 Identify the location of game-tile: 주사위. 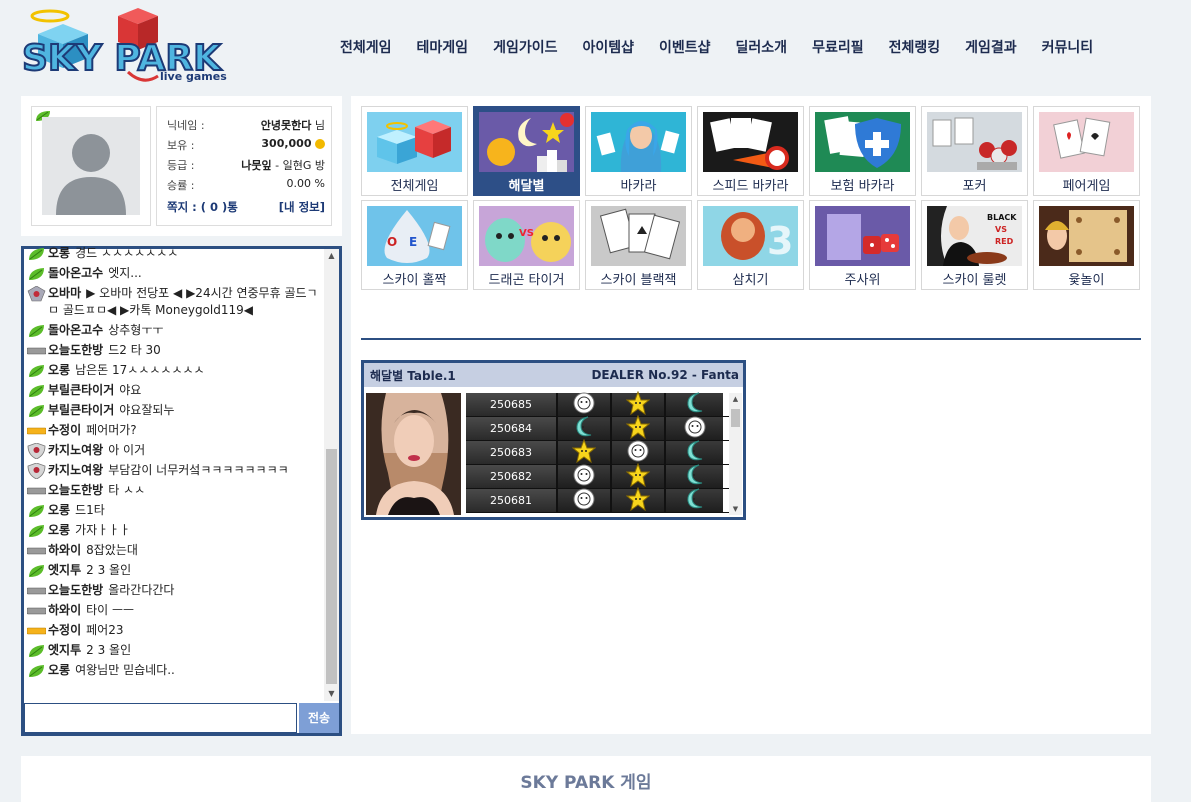
(862, 245).